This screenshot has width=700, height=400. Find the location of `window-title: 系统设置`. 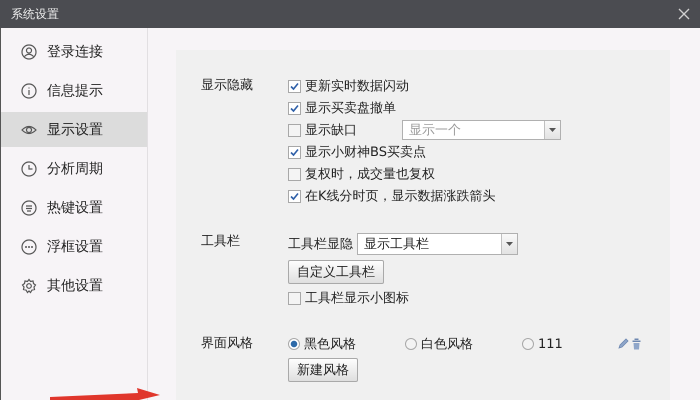

window-title: 系统设置 is located at coordinates (35, 14).